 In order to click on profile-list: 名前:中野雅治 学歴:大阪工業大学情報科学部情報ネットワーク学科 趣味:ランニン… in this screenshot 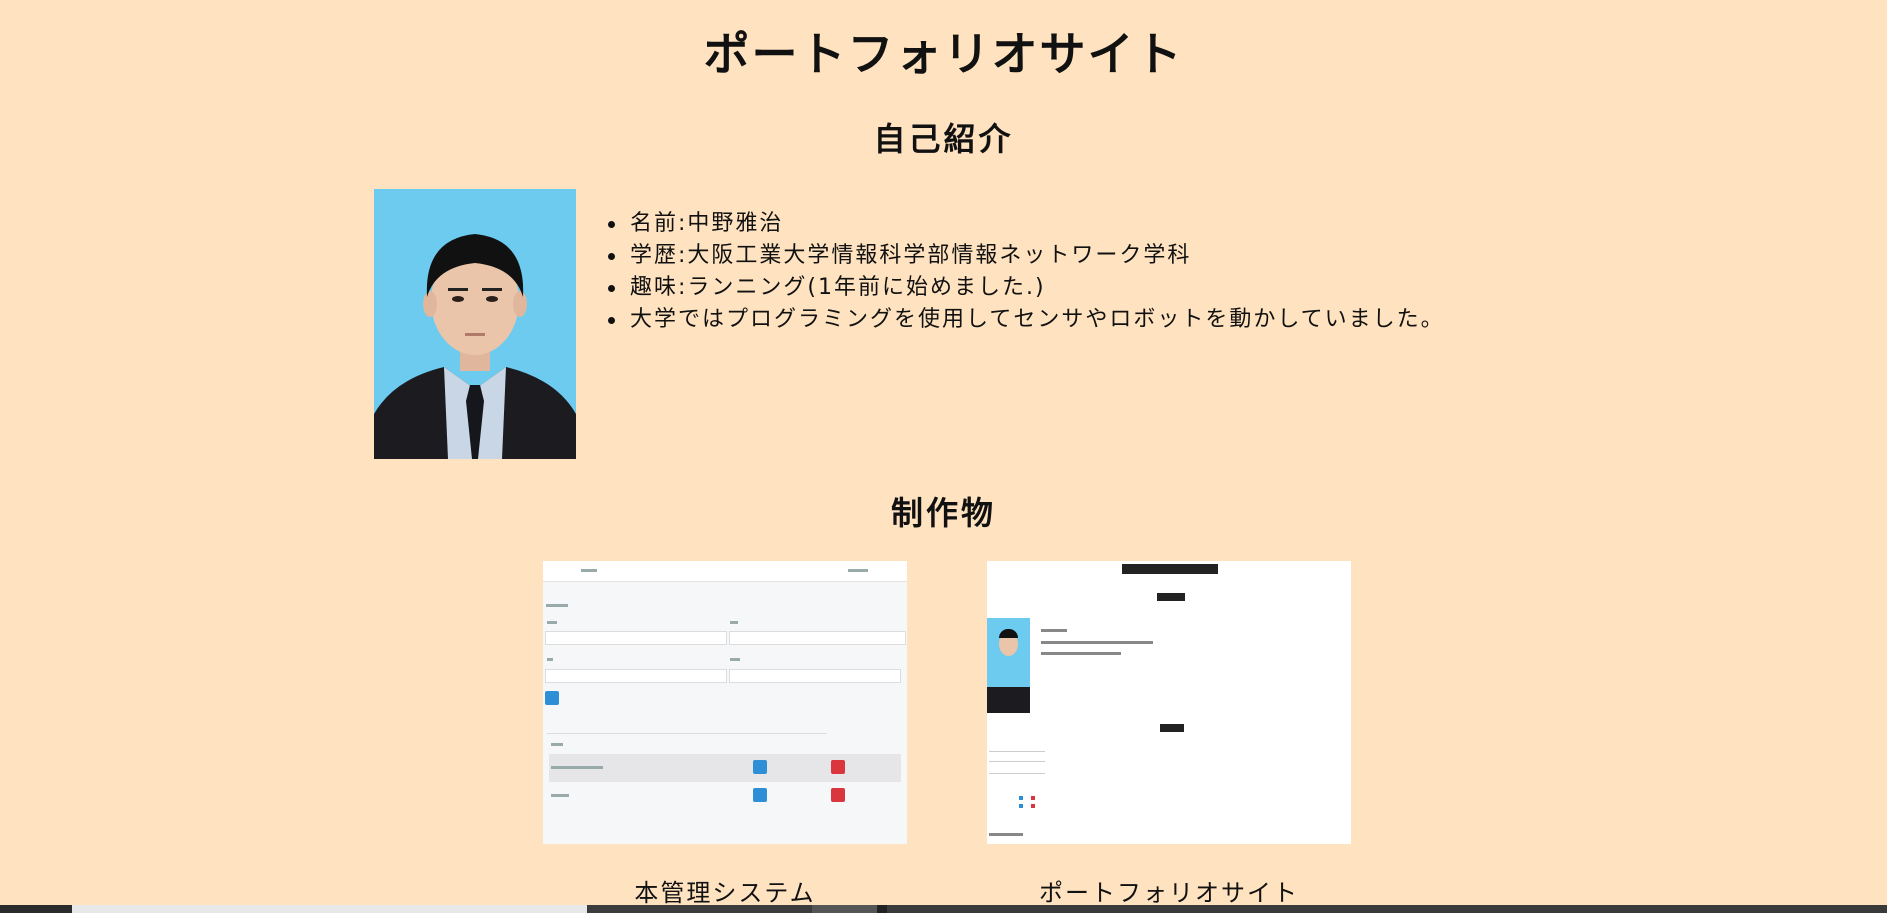, I will do `click(1026, 272)`.